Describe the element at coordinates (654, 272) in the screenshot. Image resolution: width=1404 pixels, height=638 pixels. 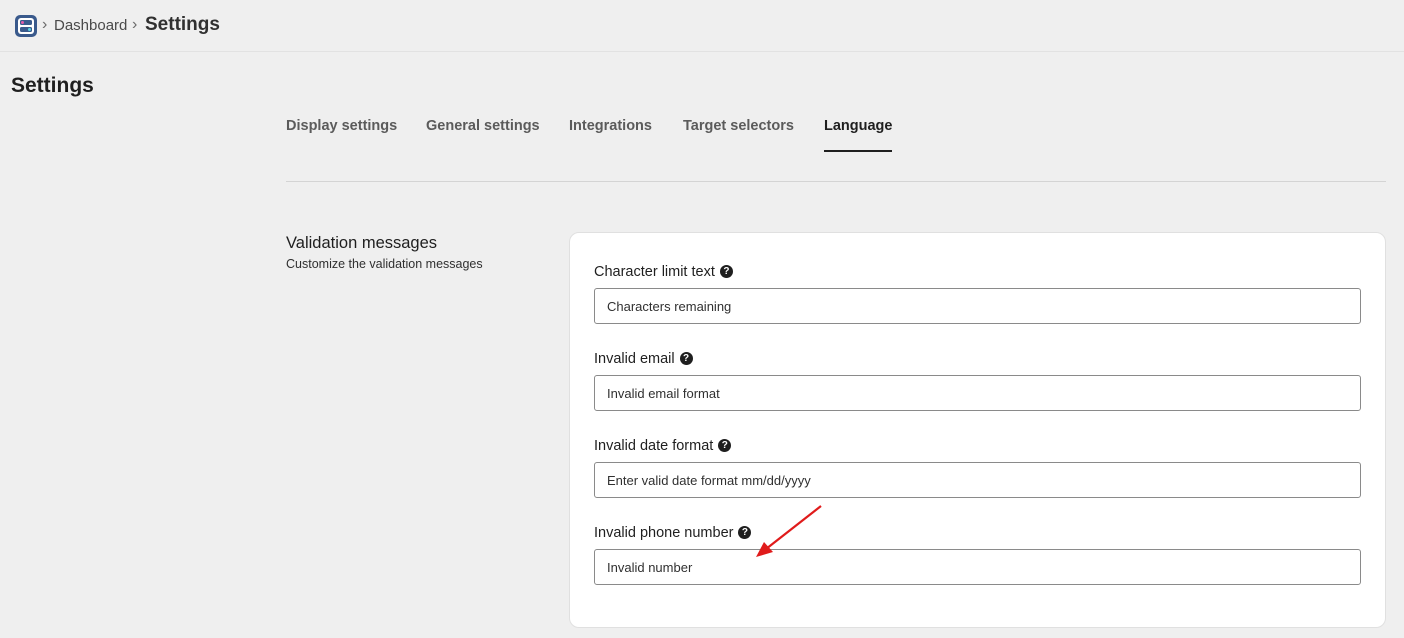
I see `character-limit-label-text: Character limit text` at that location.